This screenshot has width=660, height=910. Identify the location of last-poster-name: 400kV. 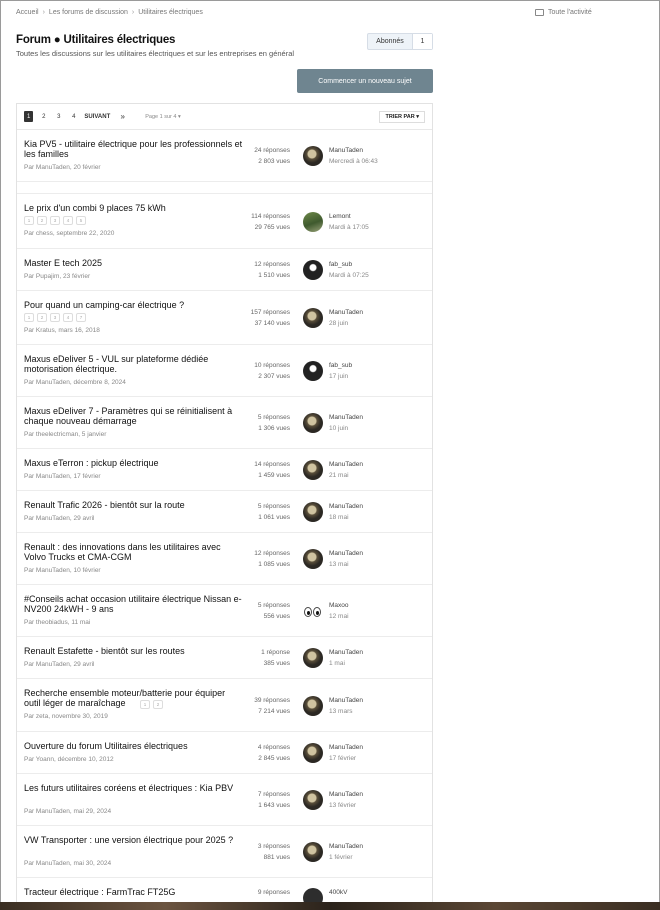
(338, 892).